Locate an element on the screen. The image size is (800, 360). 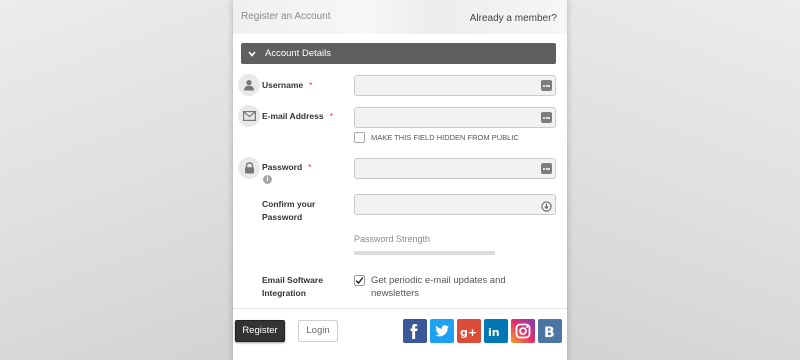
footer-divider is located at coordinates (400, 308).